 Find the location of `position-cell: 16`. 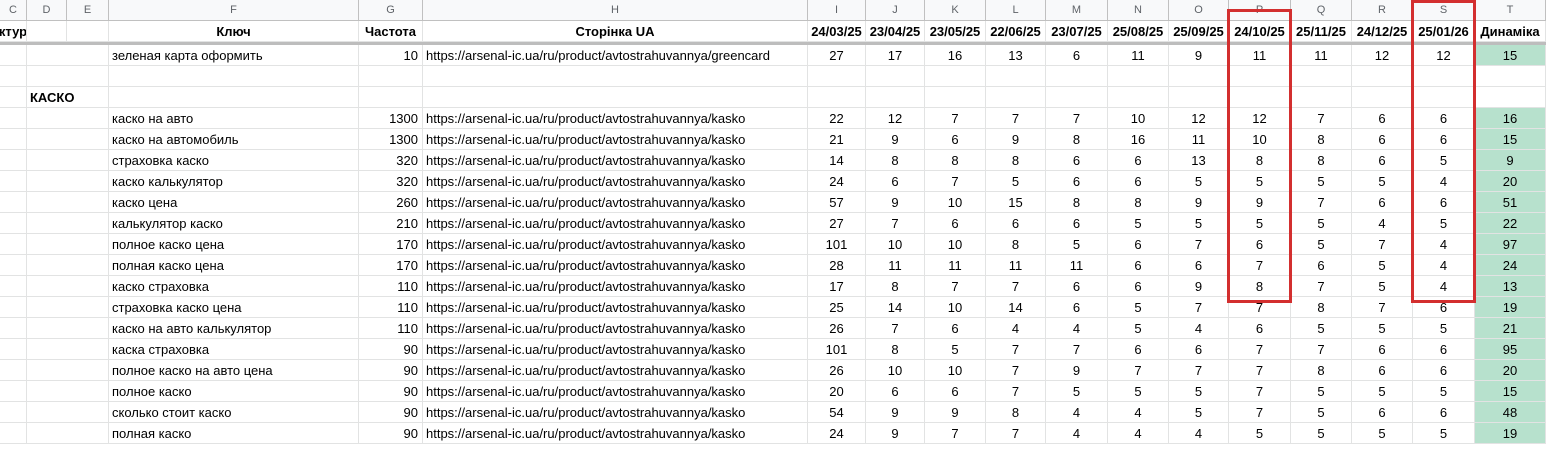

position-cell: 16 is located at coordinates (955, 55).